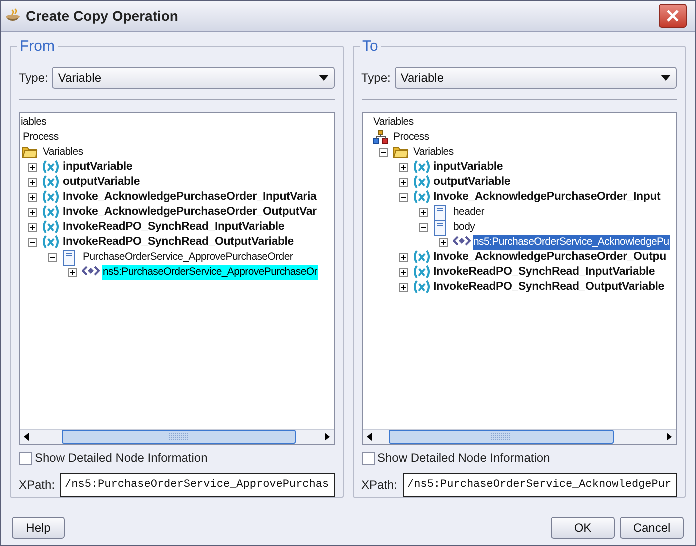 Image resolution: width=696 pixels, height=546 pixels. I want to click on xpath-field: /ns5:PurchaseOrderService_ApprovePurchas, so click(197, 485).